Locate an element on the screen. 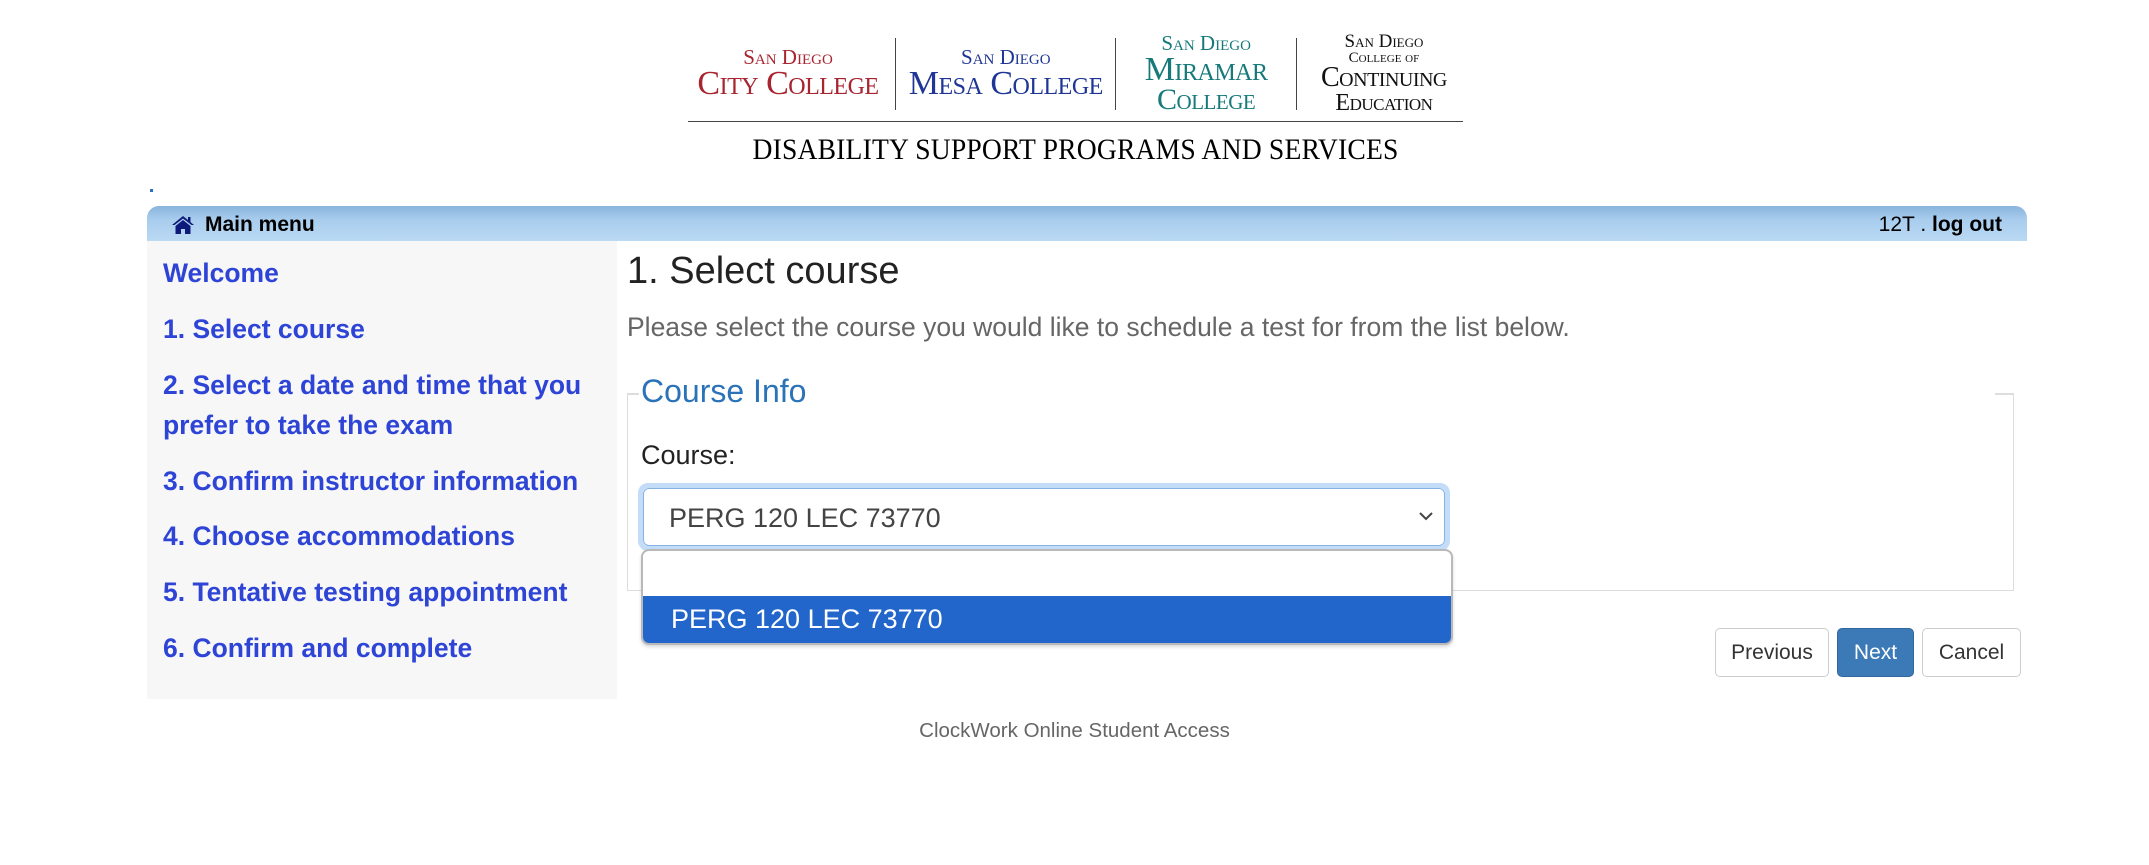  cancel-button: Cancel is located at coordinates (1971, 652).